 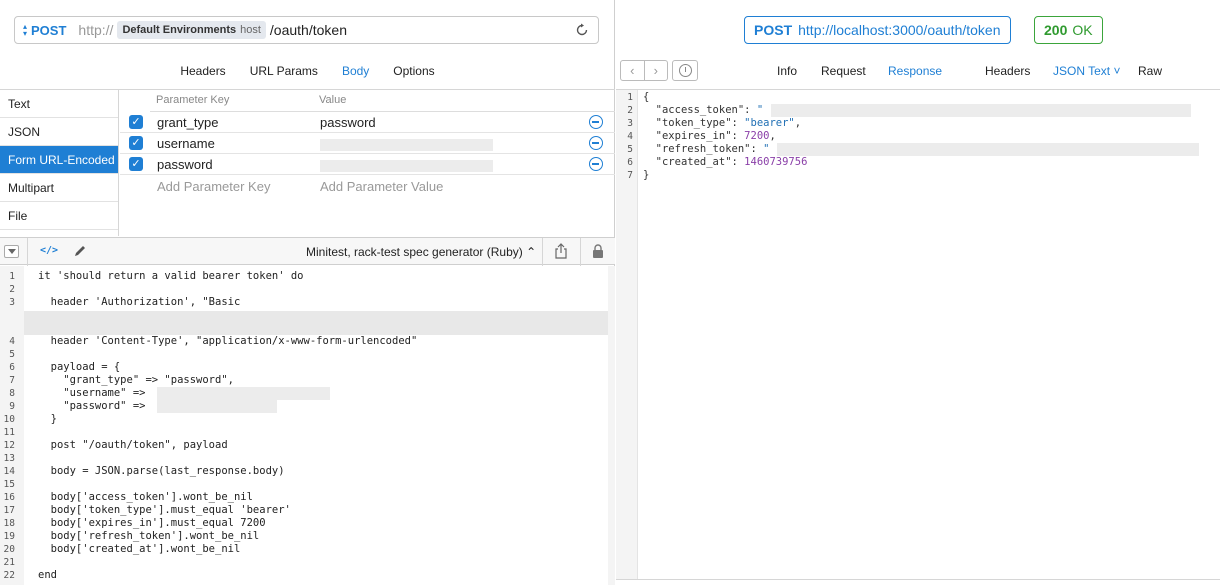 What do you see at coordinates (843, 71) in the screenshot?
I see `tab-request: Request` at bounding box center [843, 71].